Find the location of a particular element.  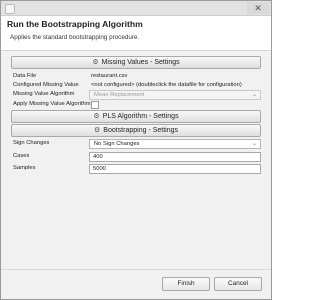

samples-label: Samples is located at coordinates (24, 168).